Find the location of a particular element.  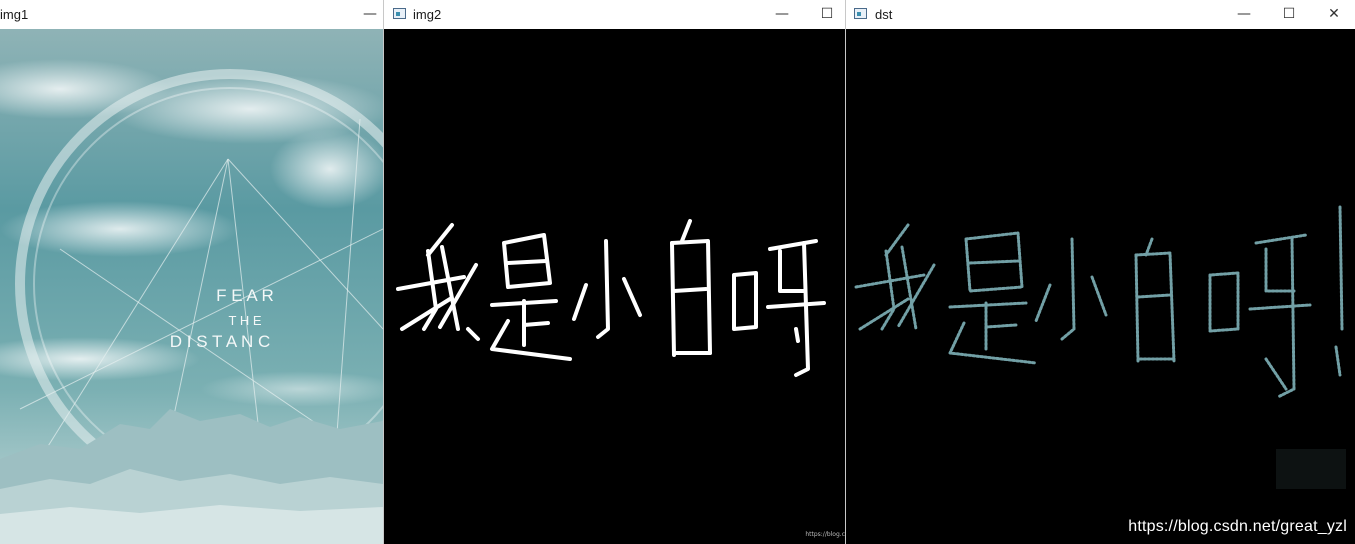

titlebar-img2: img2 — ☐ is located at coordinates (614, 14).